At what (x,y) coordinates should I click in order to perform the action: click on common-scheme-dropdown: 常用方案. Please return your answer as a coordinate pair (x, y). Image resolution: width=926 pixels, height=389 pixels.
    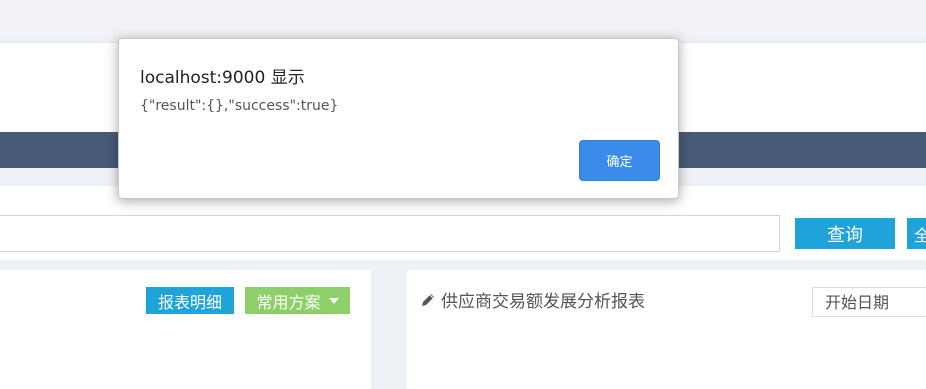
    Looking at the image, I should click on (297, 300).